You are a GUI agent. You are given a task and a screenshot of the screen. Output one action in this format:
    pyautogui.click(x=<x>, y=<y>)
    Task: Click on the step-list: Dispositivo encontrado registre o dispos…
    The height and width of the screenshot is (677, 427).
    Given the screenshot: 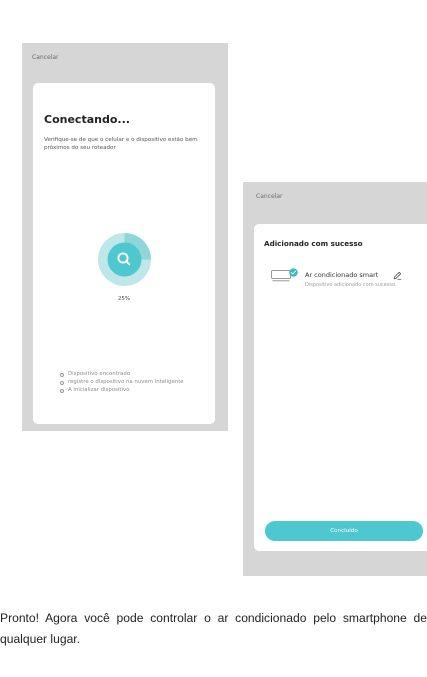 What is the action you would take?
    pyautogui.click(x=122, y=382)
    